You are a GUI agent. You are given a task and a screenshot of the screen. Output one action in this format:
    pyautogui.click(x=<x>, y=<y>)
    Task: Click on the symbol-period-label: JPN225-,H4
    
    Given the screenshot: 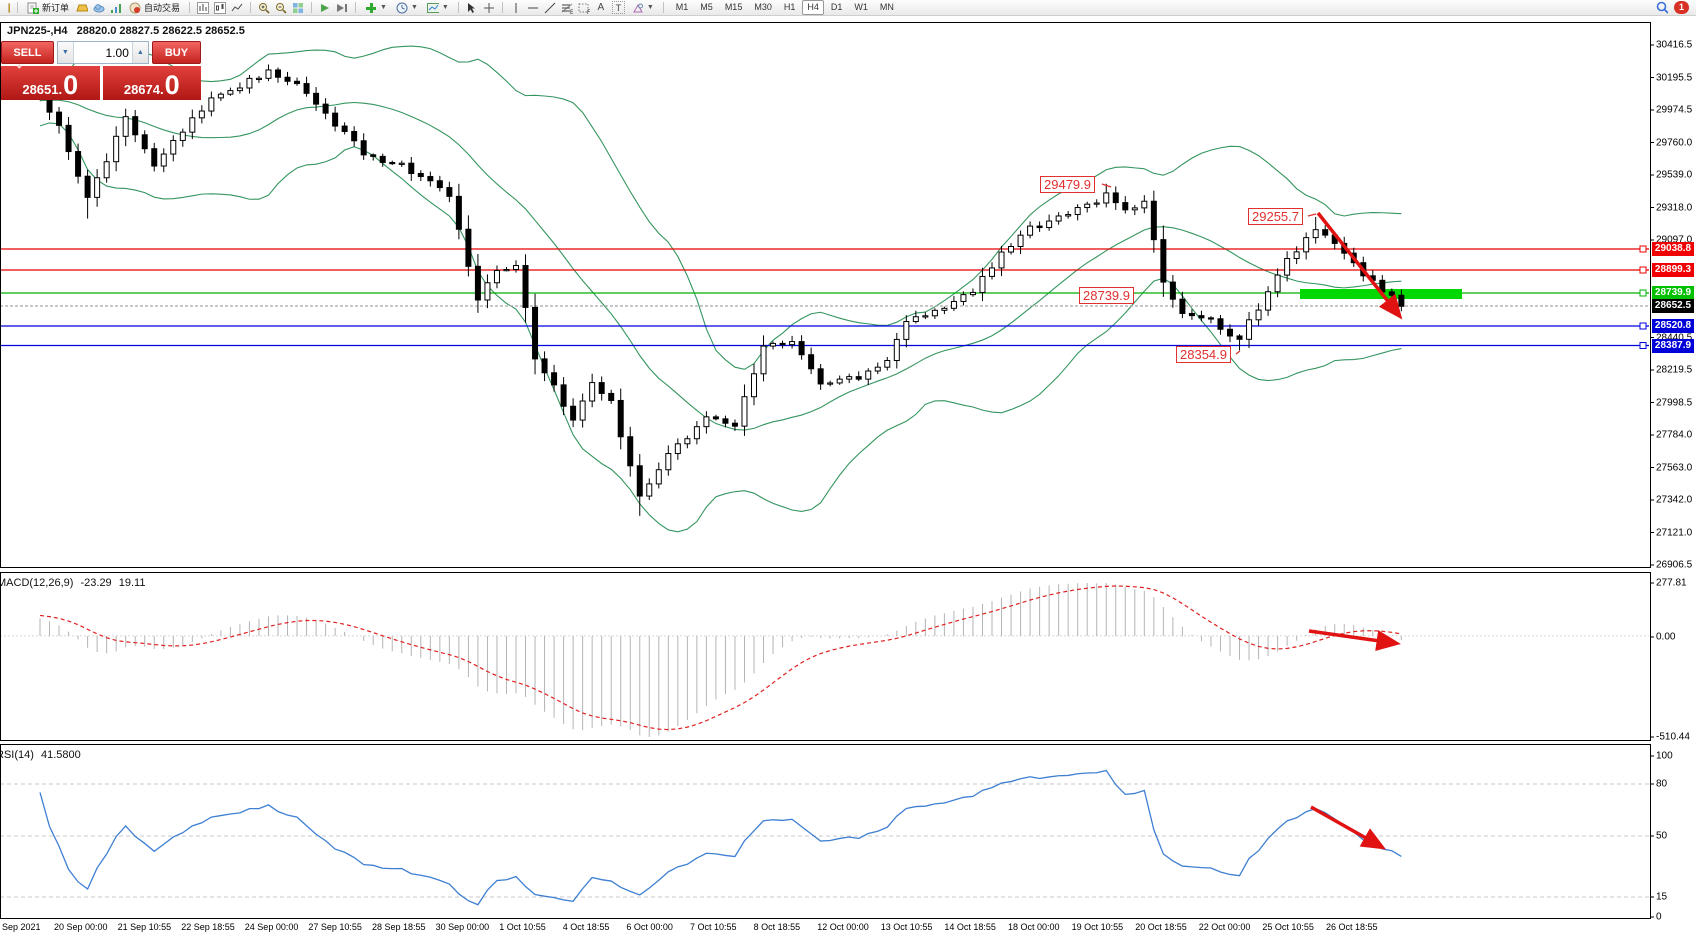 What is the action you would take?
    pyautogui.click(x=37, y=31)
    